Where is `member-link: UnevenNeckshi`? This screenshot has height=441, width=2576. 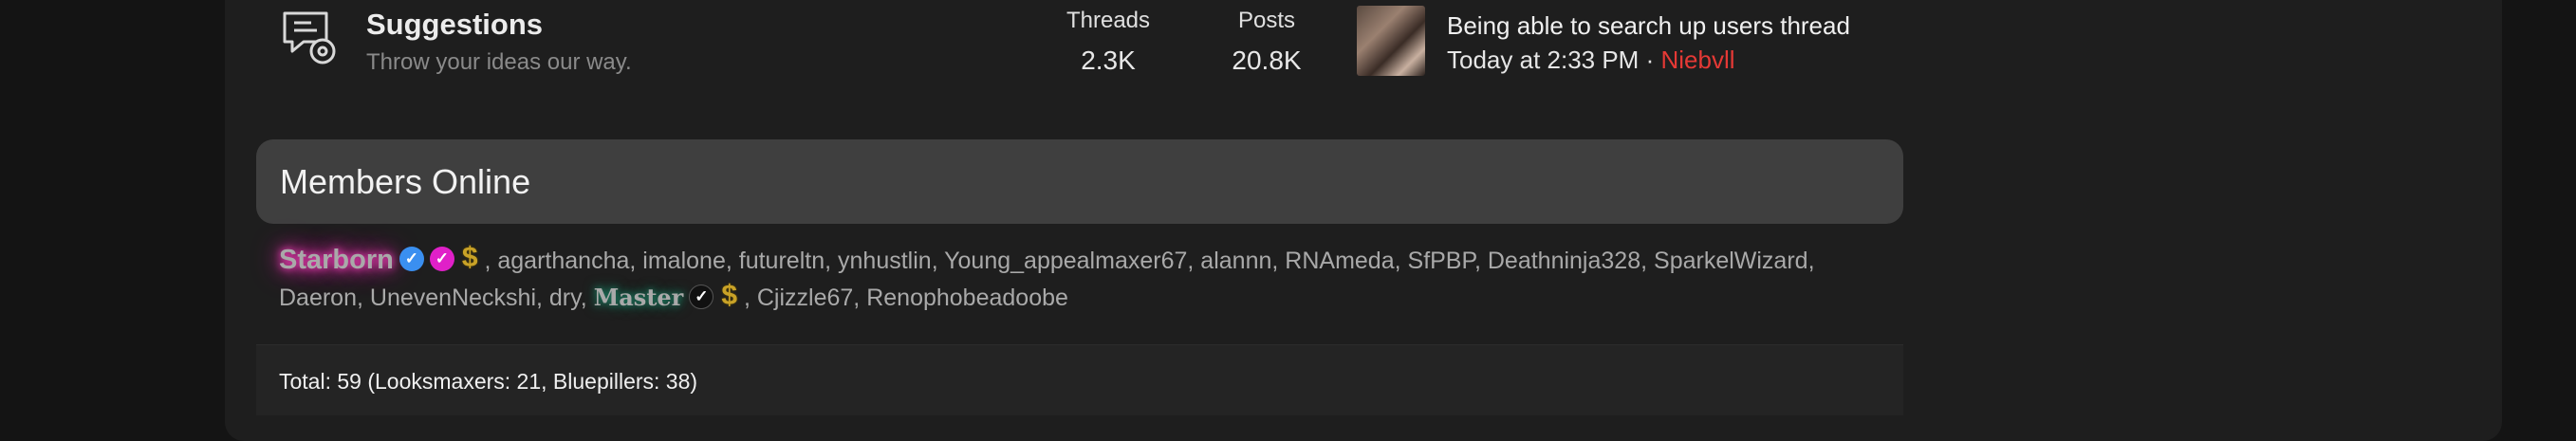
member-link: UnevenNeckshi is located at coordinates (453, 298).